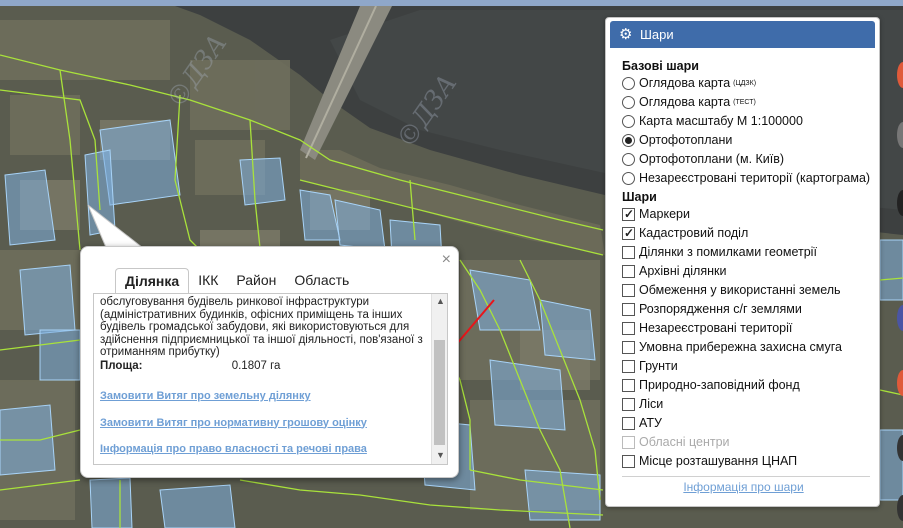 This screenshot has width=903, height=528. What do you see at coordinates (720, 309) in the screenshot?
I see `overlay-layer-label: Розпорядження с/г землями` at bounding box center [720, 309].